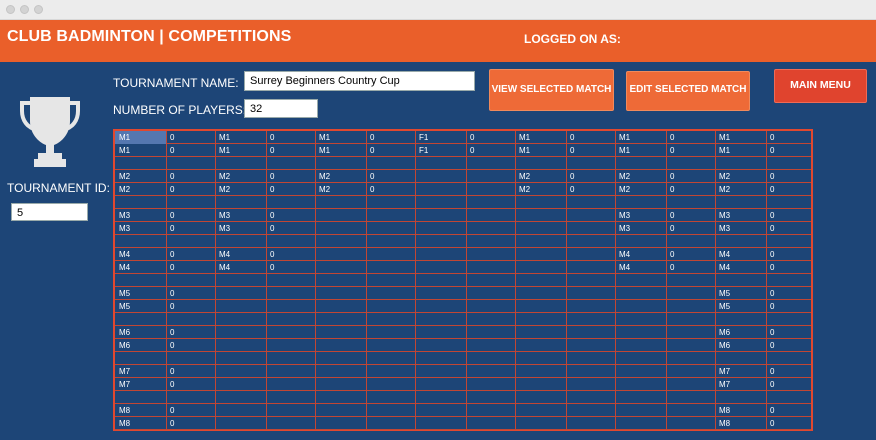 The image size is (876, 440). I want to click on zoom-window-button, so click(38, 9).